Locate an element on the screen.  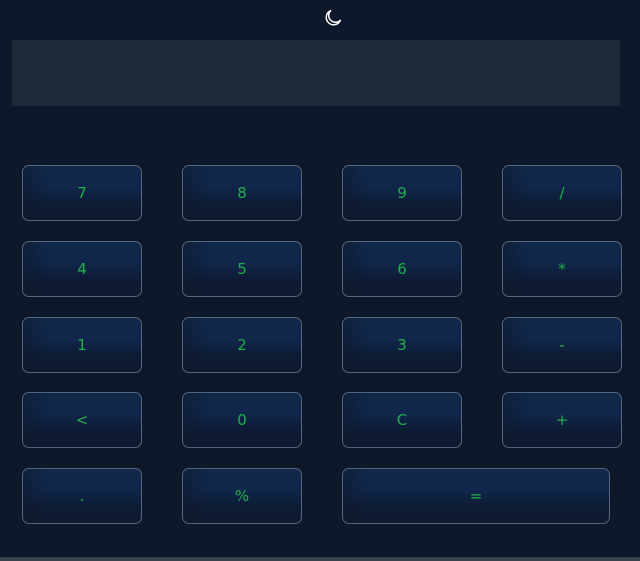
key-9: 9 is located at coordinates (402, 193).